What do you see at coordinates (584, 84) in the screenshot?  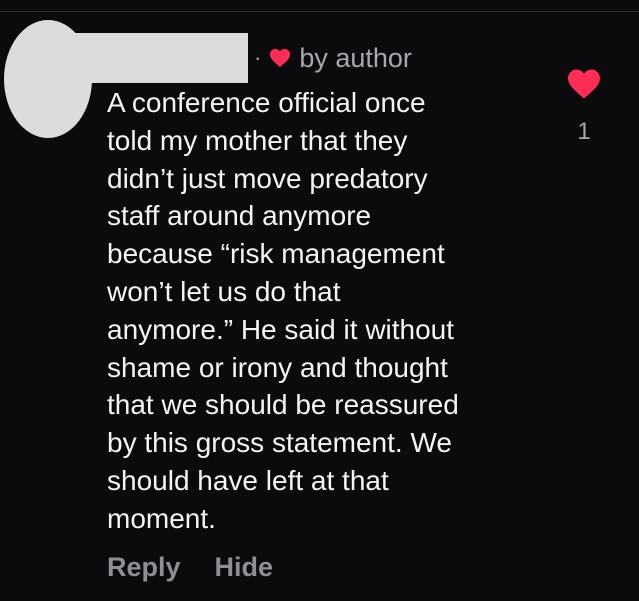 I see `like-heart-icon` at bounding box center [584, 84].